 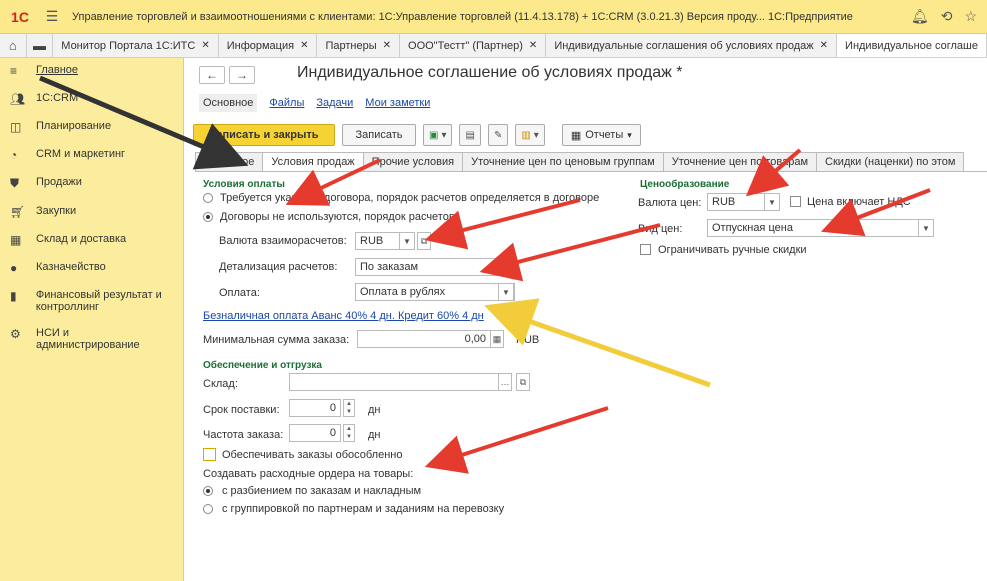 I want to click on sidebar-item-label: CRM и маркетинг, so click(x=81, y=154).